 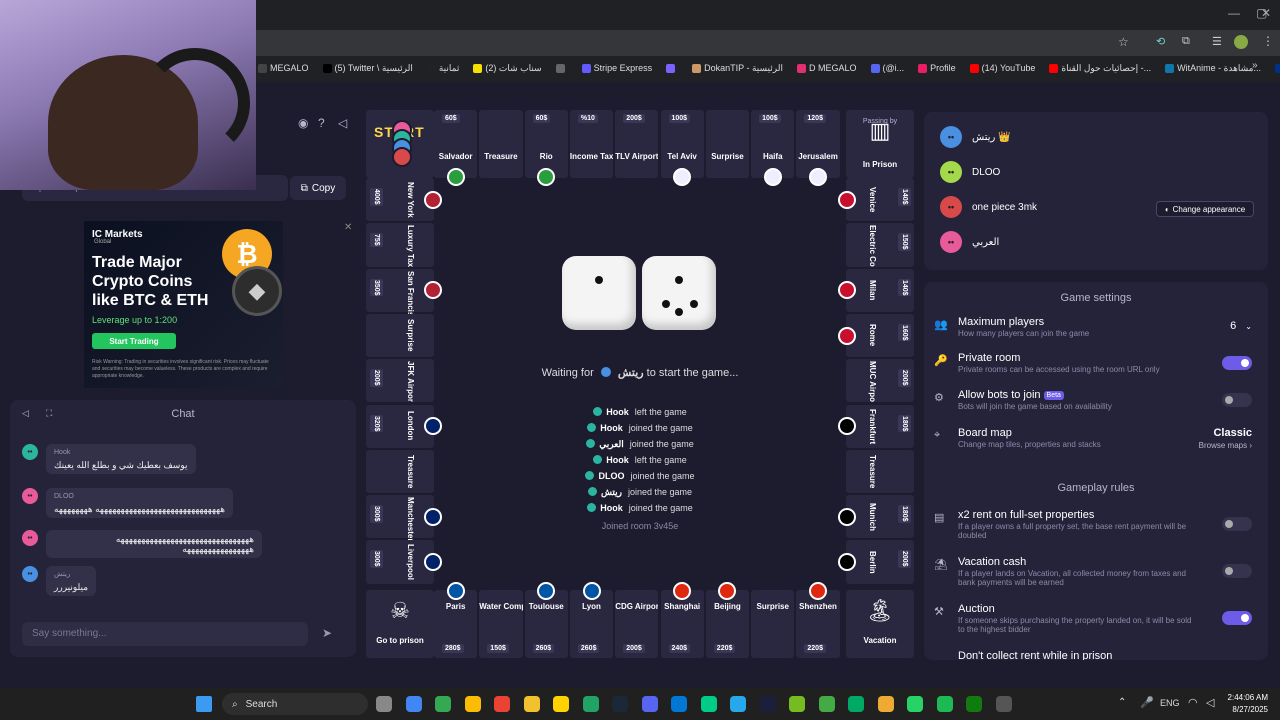 What do you see at coordinates (880, 381) in the screenshot?
I see `board-tile: MUC Airport 200$` at bounding box center [880, 381].